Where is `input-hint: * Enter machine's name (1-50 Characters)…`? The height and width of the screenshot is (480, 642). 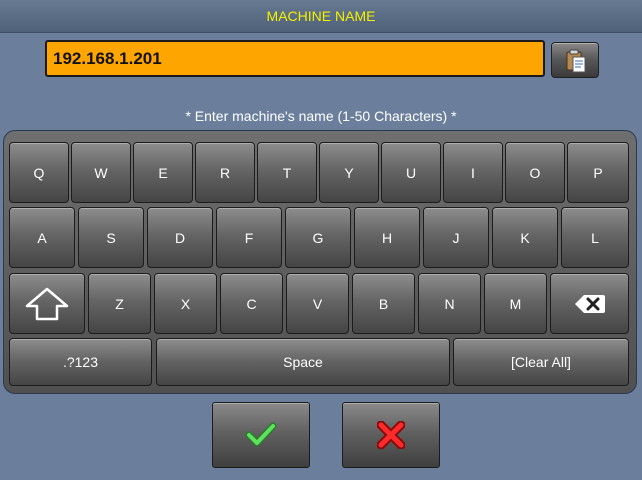 input-hint: * Enter machine's name (1-50 Characters)… is located at coordinates (321, 116).